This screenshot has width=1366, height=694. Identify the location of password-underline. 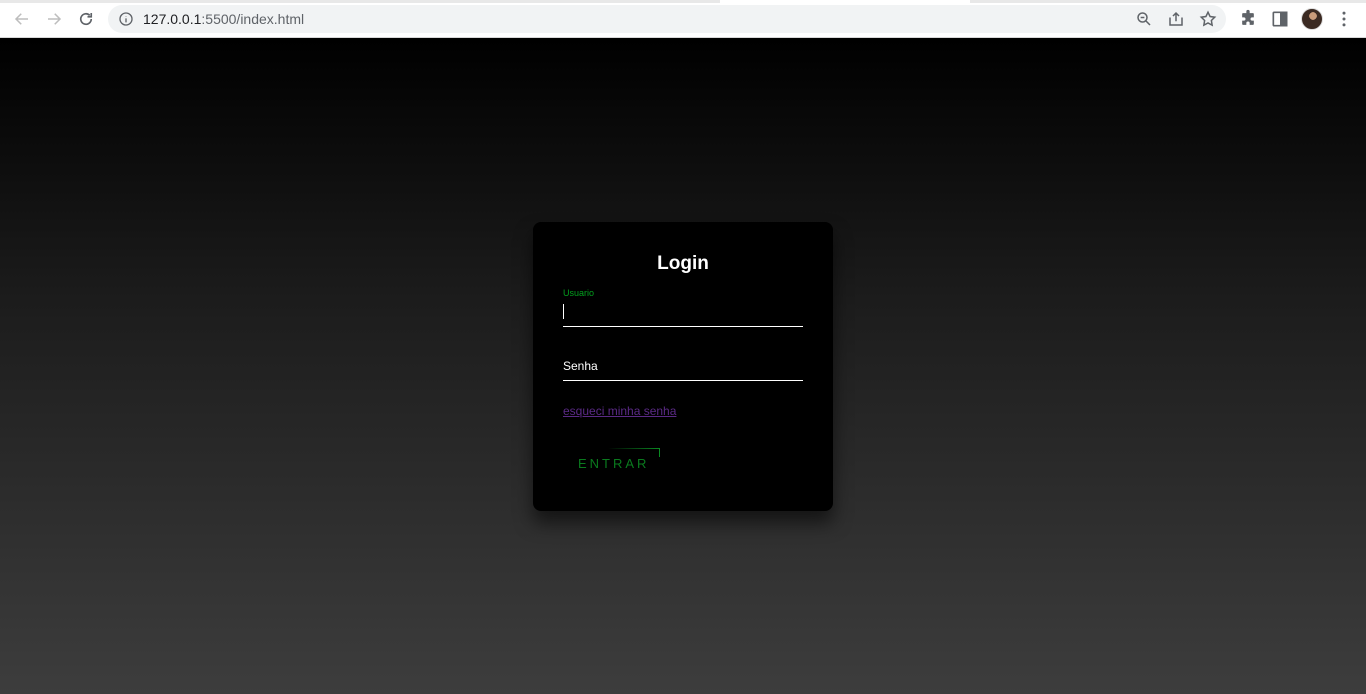
(683, 380).